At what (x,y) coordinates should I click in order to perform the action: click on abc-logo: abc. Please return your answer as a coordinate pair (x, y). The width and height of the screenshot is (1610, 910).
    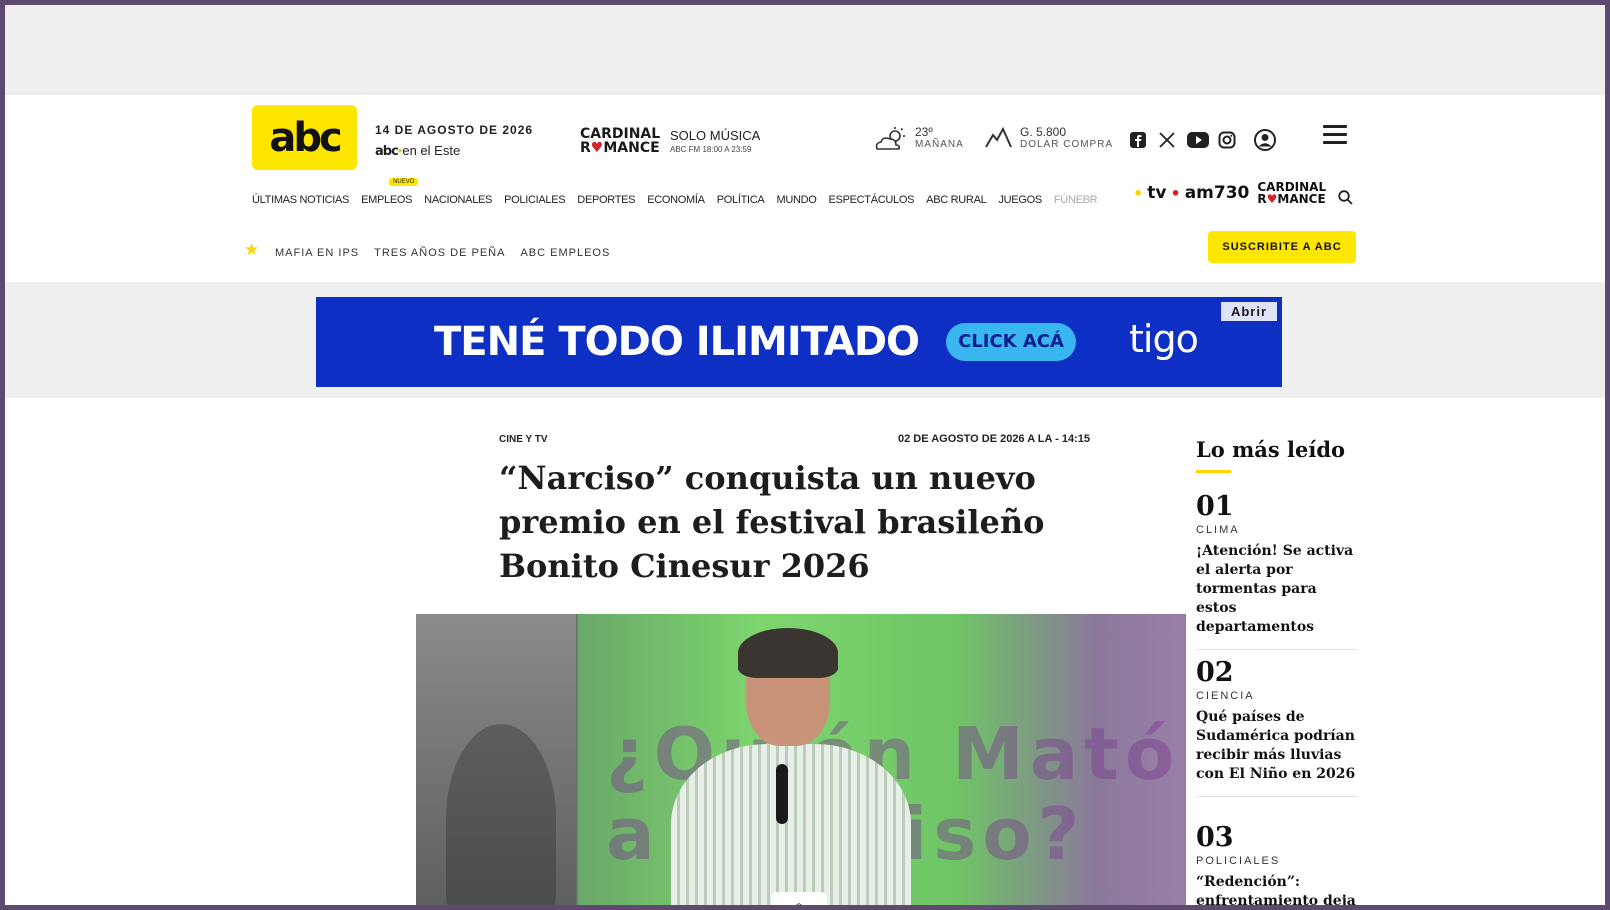
    Looking at the image, I should click on (304, 137).